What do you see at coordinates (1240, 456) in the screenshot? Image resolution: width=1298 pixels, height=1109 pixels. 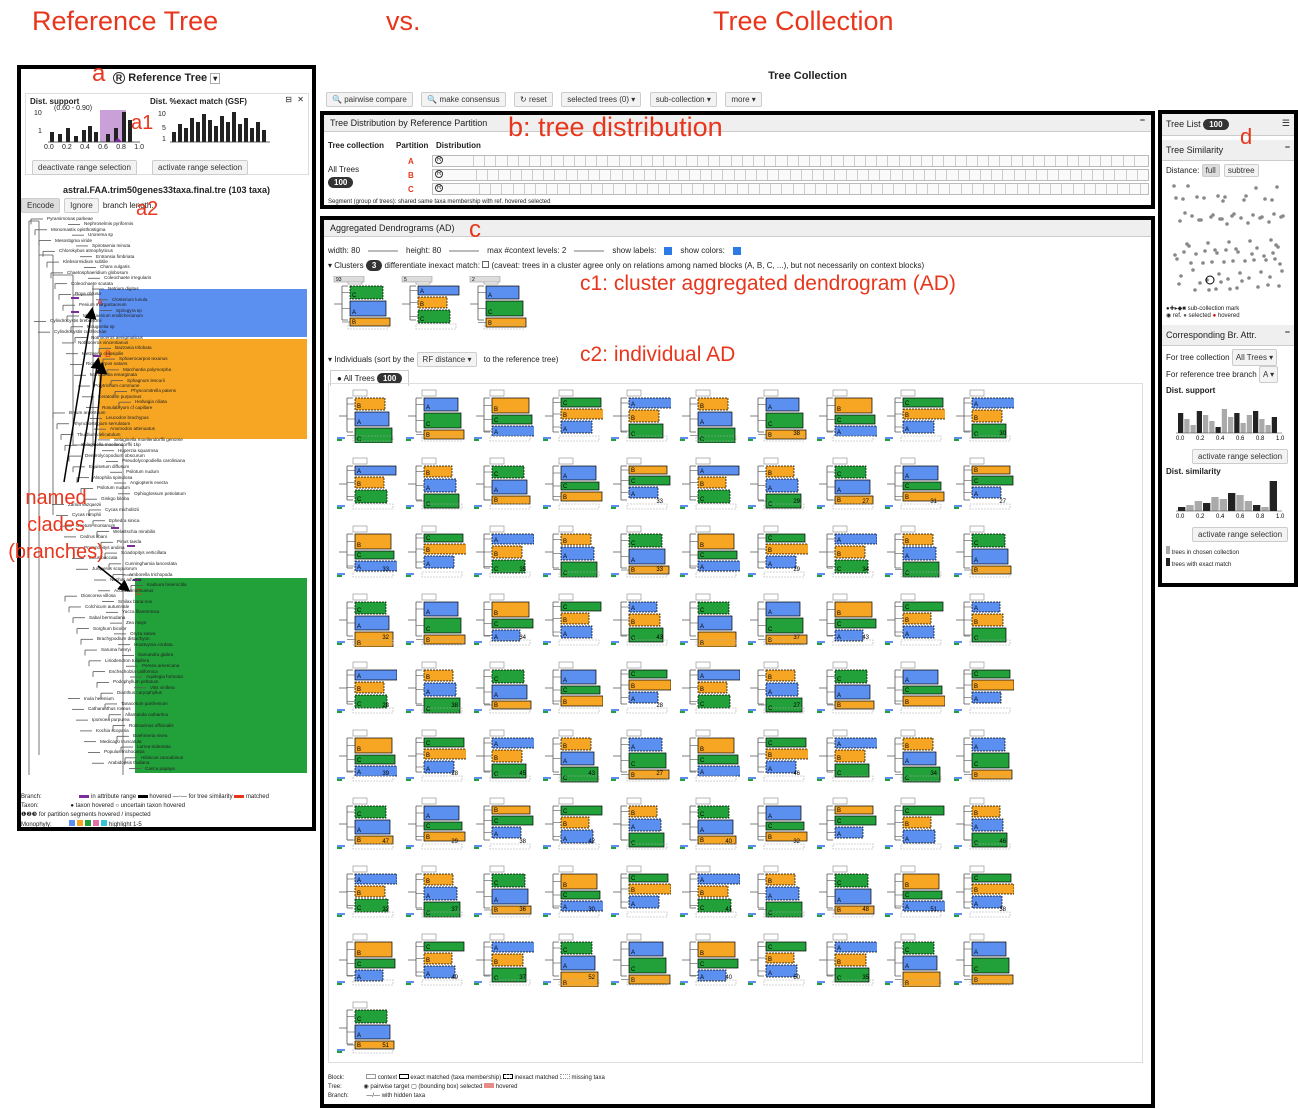 I see `activate-range-button-1: activate range selection` at bounding box center [1240, 456].